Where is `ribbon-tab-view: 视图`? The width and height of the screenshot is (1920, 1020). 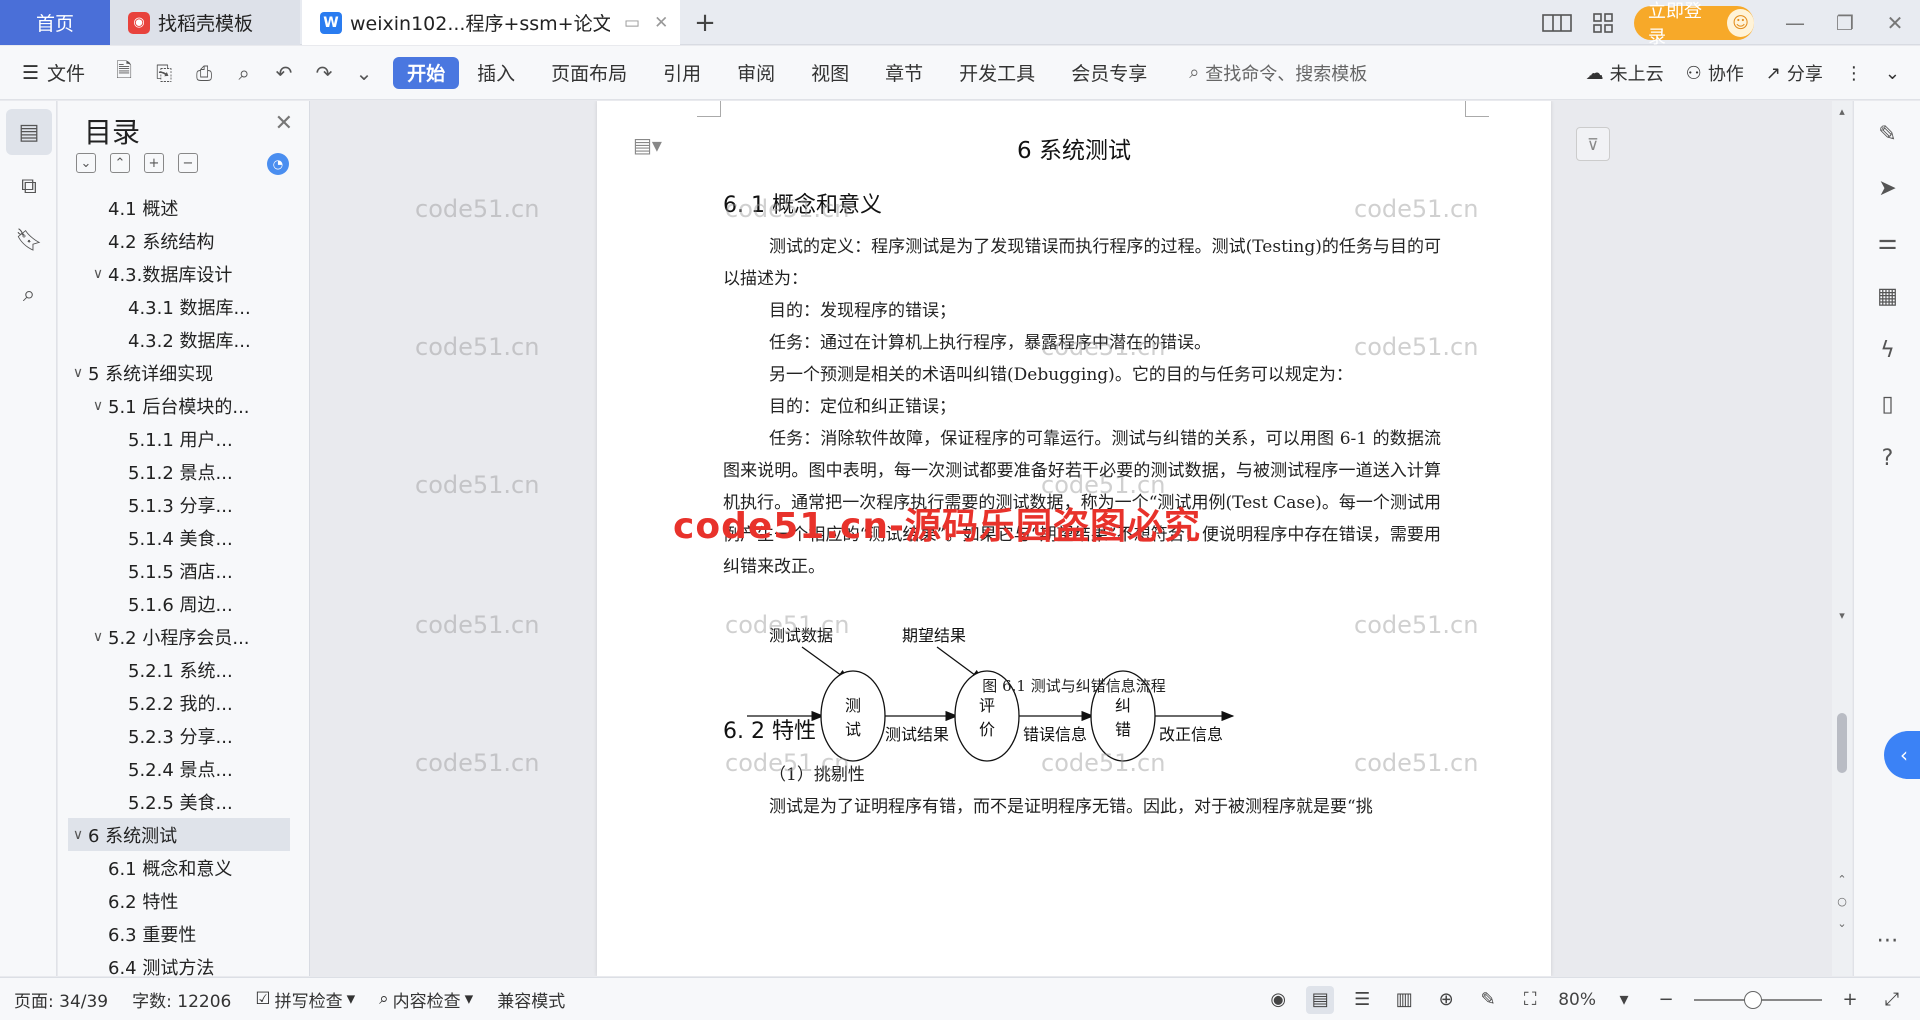
ribbon-tab-view: 视图 is located at coordinates (830, 73).